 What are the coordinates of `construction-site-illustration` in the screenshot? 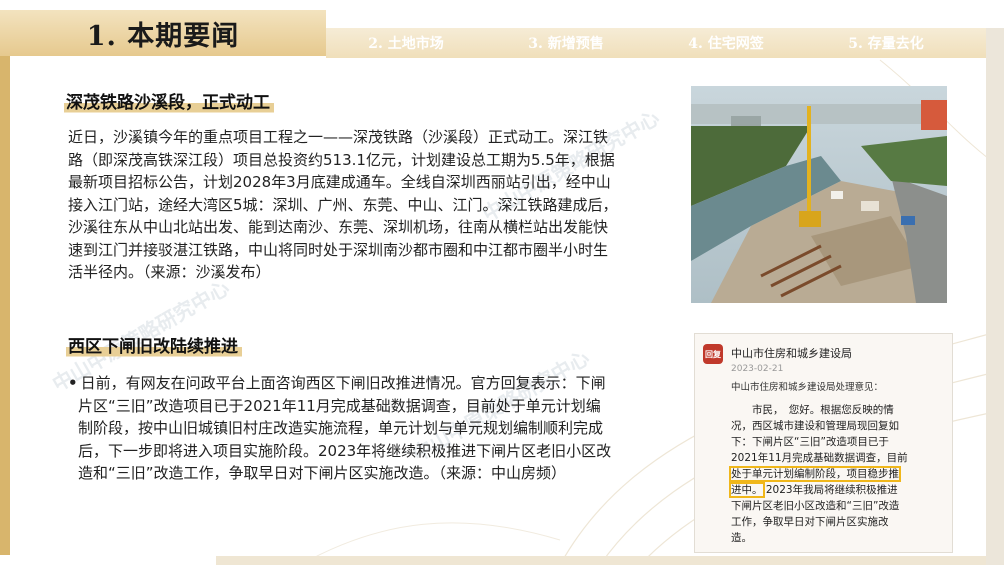 It's located at (819, 194).